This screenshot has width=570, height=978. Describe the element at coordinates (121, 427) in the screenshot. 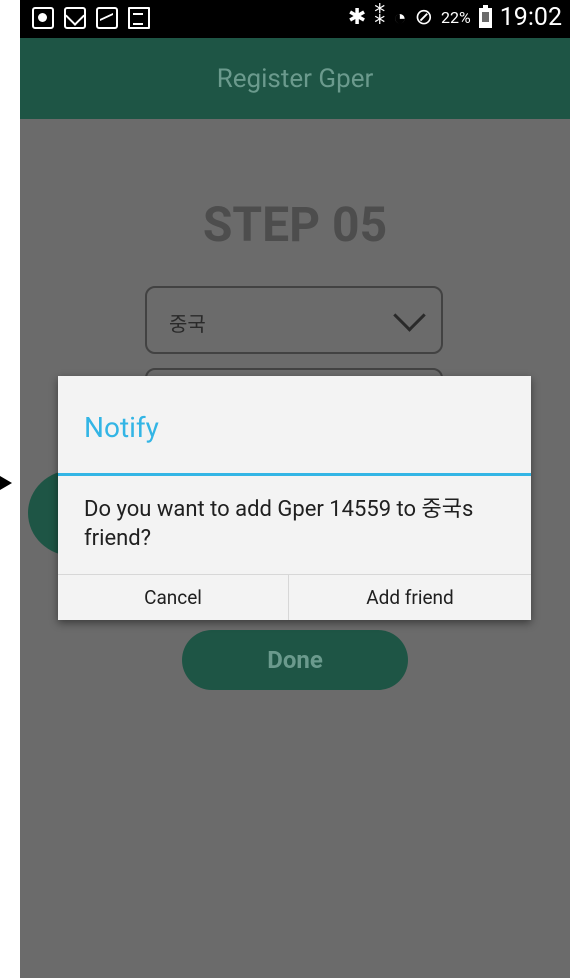

I see `dialog-title: Notify` at that location.